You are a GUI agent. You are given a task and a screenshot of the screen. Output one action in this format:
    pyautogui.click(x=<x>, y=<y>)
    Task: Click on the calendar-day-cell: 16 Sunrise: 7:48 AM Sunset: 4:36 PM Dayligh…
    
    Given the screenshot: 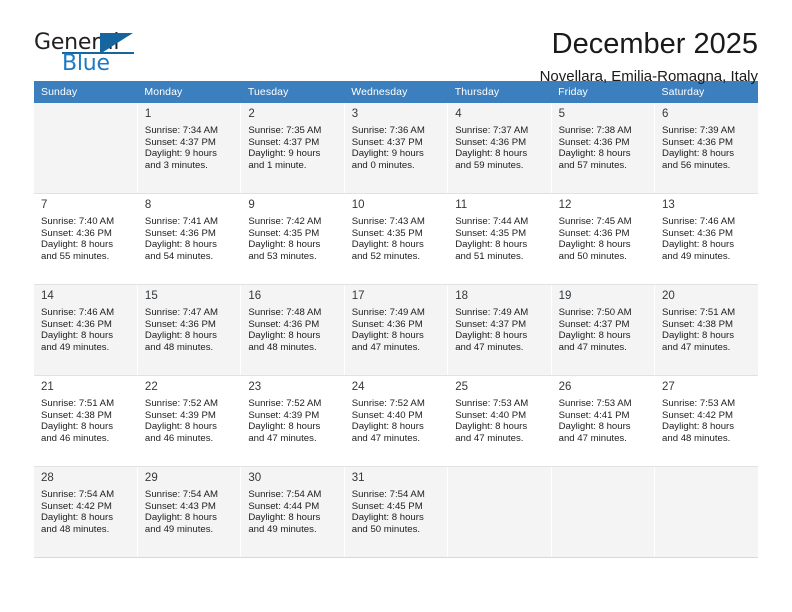 What is the action you would take?
    pyautogui.click(x=292, y=330)
    